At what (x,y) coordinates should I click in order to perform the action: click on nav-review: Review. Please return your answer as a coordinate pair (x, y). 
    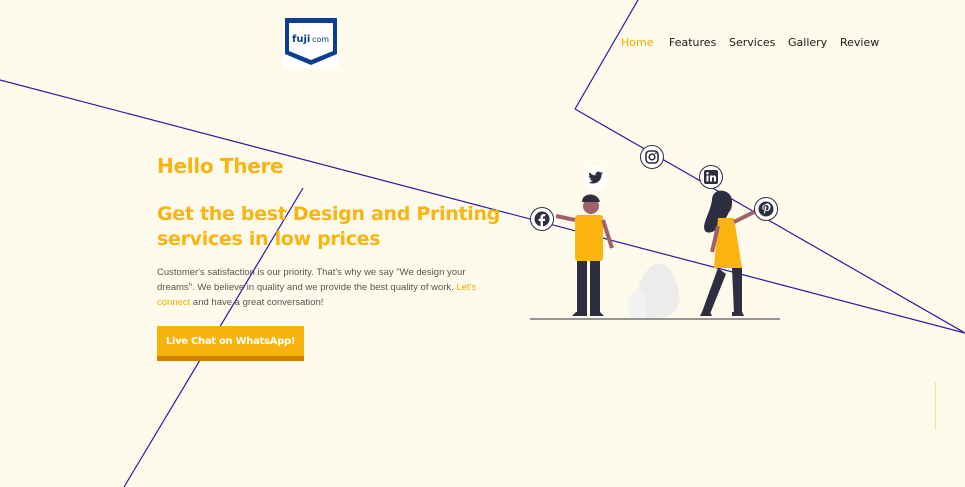
    Looking at the image, I should click on (859, 42).